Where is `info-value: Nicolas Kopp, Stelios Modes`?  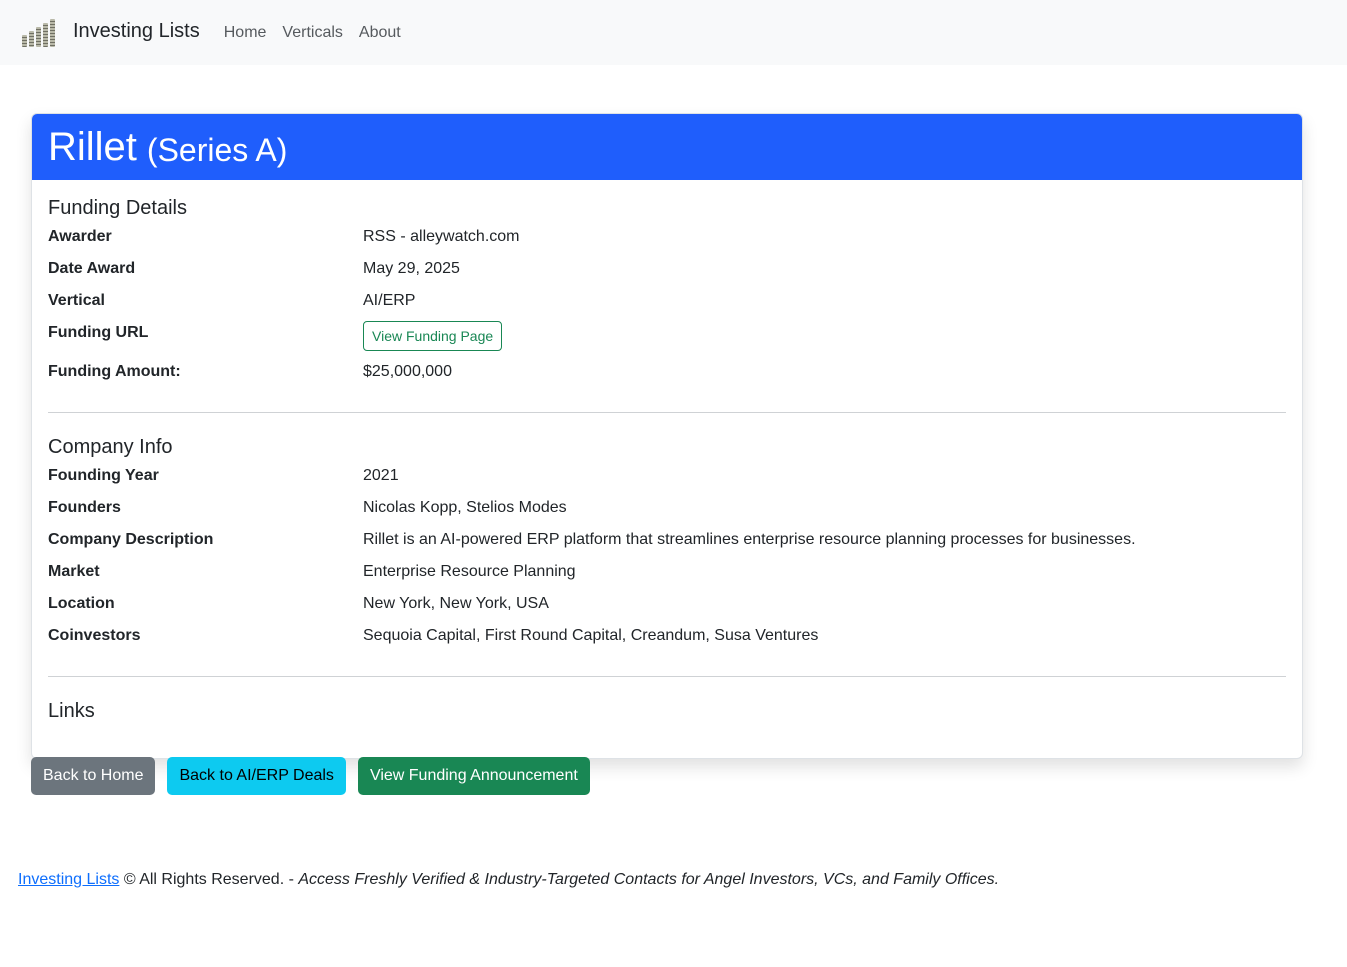 info-value: Nicolas Kopp, Stelios Modes is located at coordinates (465, 507).